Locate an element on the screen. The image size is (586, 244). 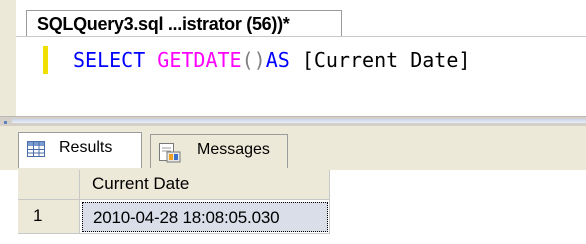
select-keyword: SELECT is located at coordinates (109, 60).